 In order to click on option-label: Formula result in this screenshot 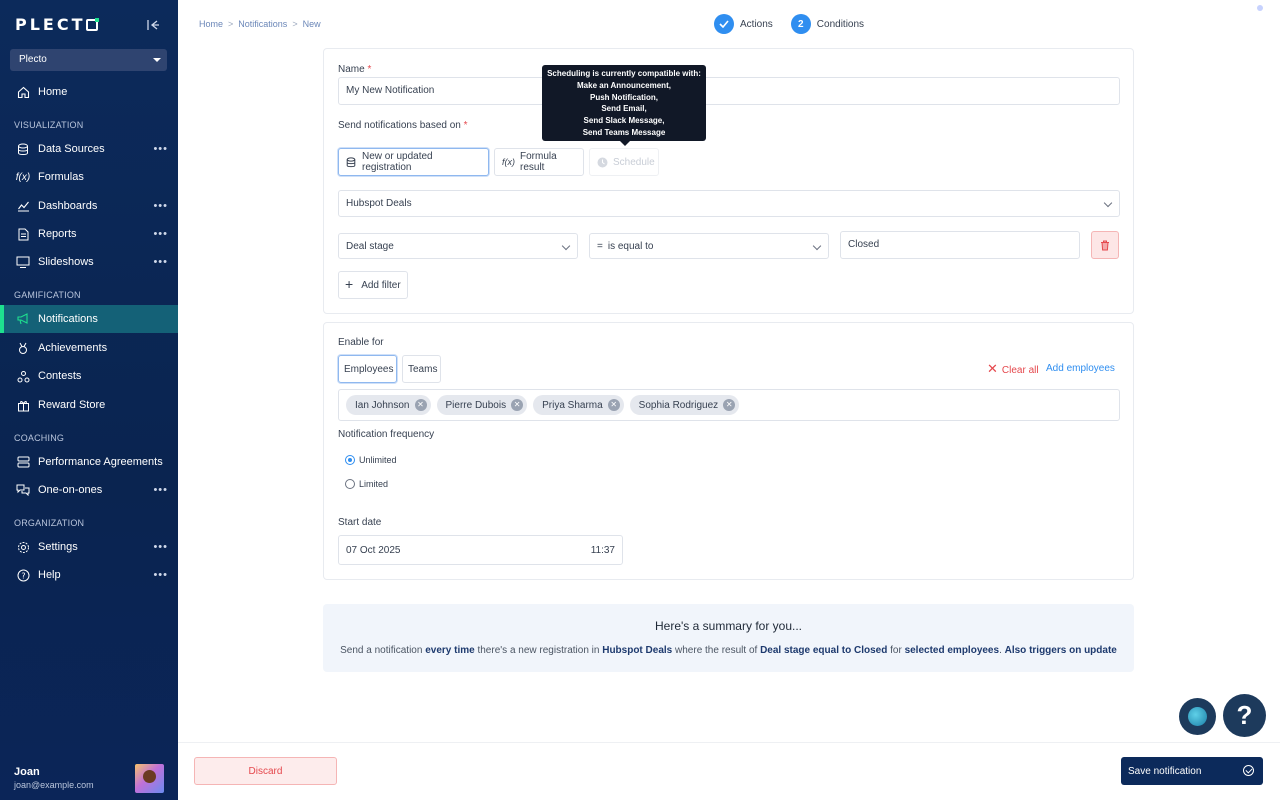, I will do `click(538, 162)`.